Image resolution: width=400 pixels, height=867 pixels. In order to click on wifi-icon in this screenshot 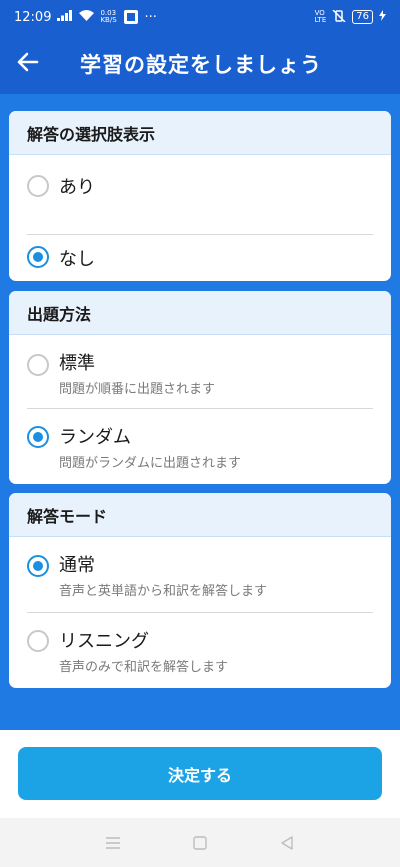, I will do `click(87, 17)`.